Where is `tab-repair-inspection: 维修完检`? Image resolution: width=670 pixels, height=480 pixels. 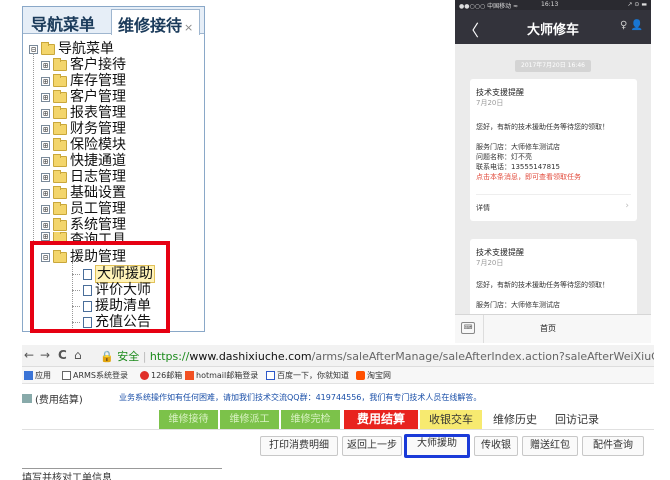 tab-repair-inspection: 维修完检 is located at coordinates (310, 419).